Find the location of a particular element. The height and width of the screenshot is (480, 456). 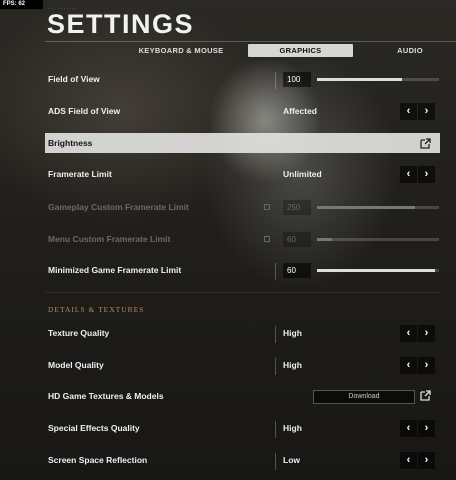

texture-quality-value: High is located at coordinates (292, 333).